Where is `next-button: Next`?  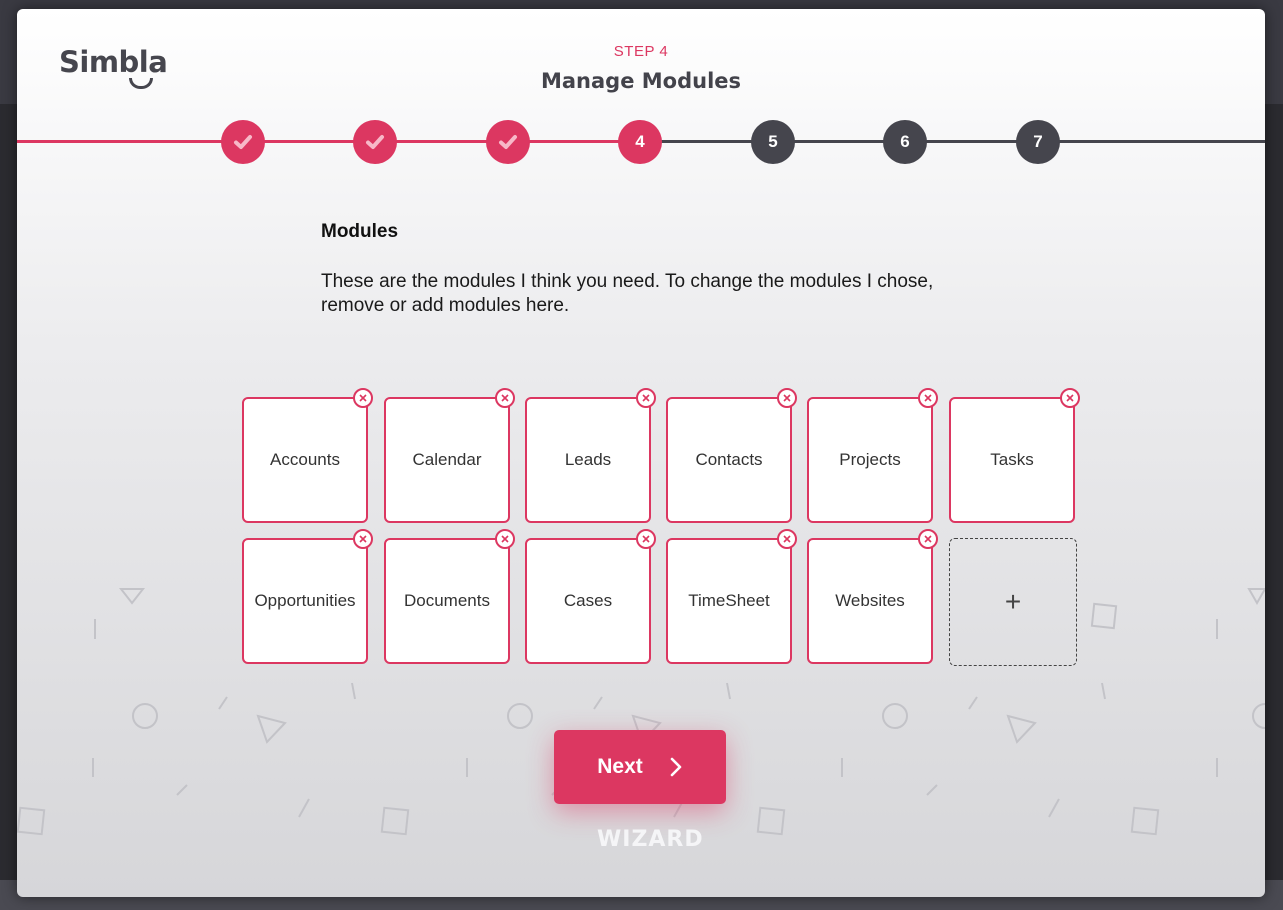 next-button: Next is located at coordinates (640, 767).